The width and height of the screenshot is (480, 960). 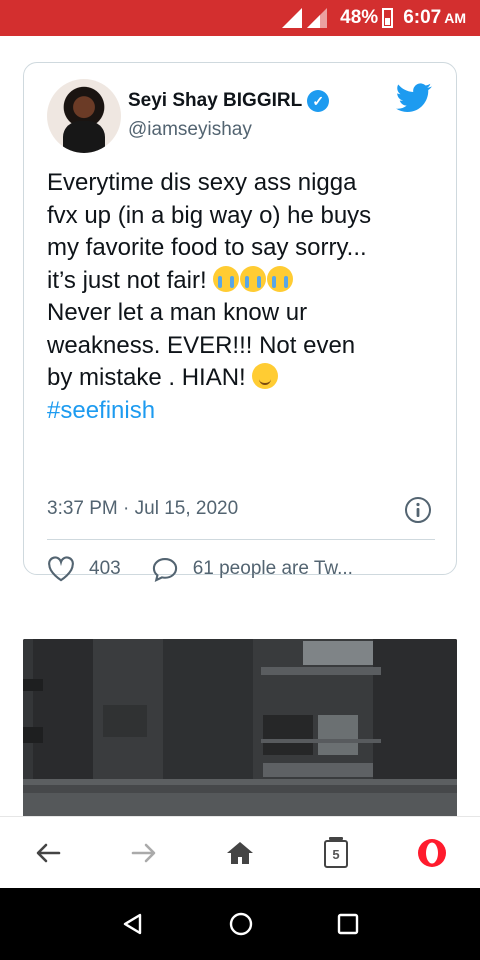 I want to click on tweet-text-fragment: by mistake . HIAN!, so click(x=146, y=377).